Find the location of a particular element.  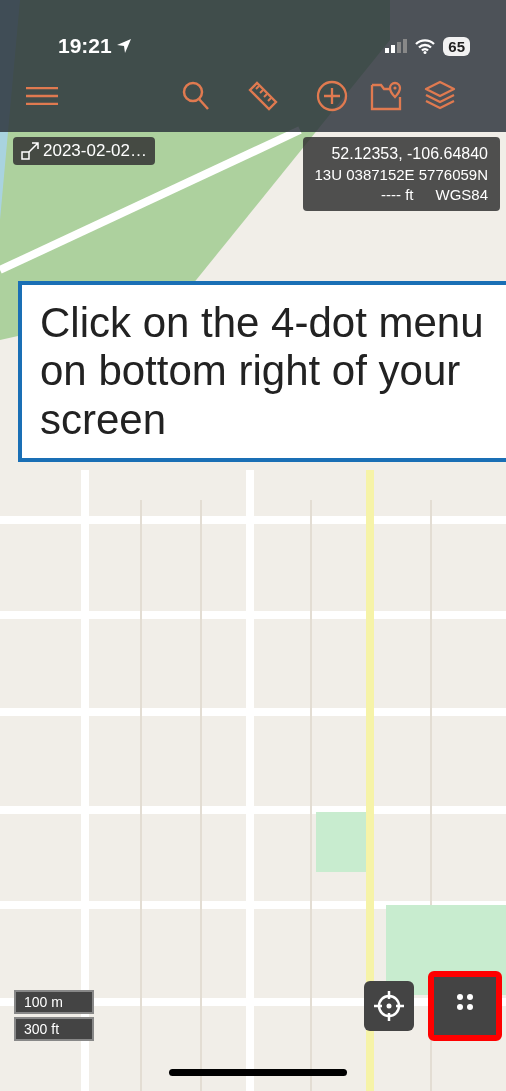

elevation-text: ---- ft is located at coordinates (397, 194).